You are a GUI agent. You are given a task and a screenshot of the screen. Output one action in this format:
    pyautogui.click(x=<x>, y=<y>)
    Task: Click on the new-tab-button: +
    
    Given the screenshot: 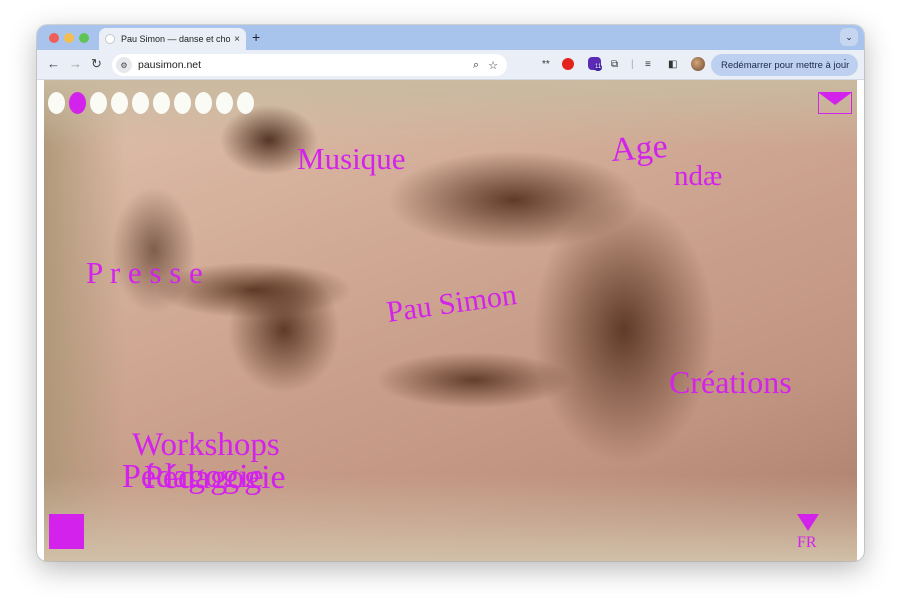 What is the action you would take?
    pyautogui.click(x=256, y=37)
    